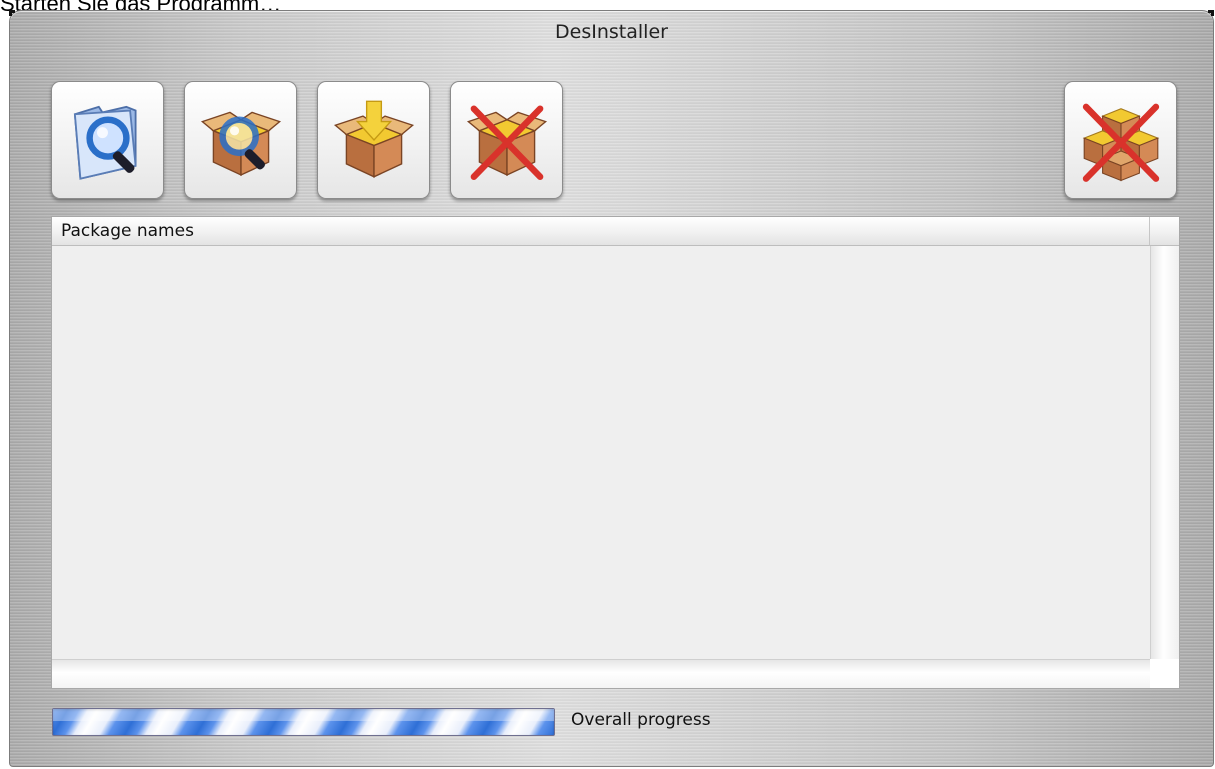  I want to click on search-package-button, so click(240, 140).